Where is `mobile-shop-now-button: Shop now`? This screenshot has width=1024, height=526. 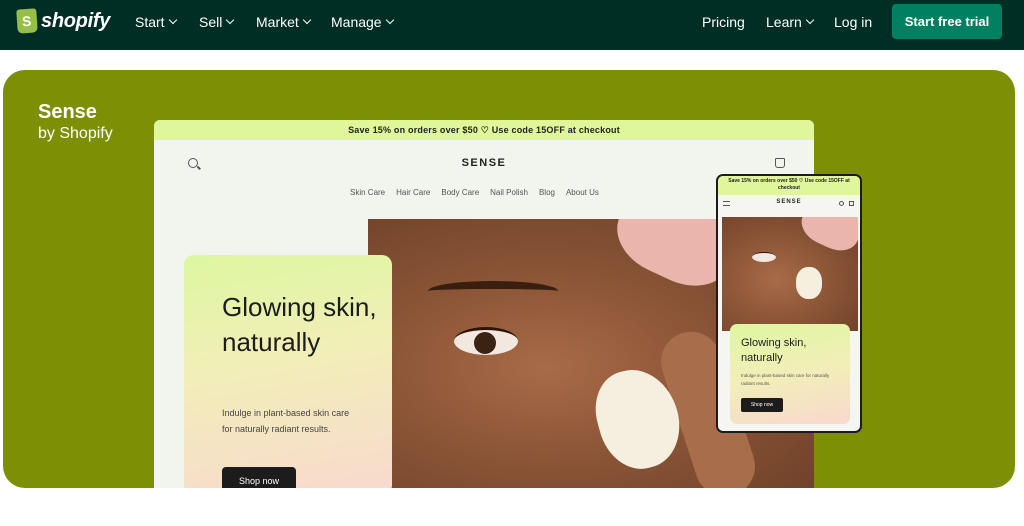
mobile-shop-now-button: Shop now is located at coordinates (762, 405).